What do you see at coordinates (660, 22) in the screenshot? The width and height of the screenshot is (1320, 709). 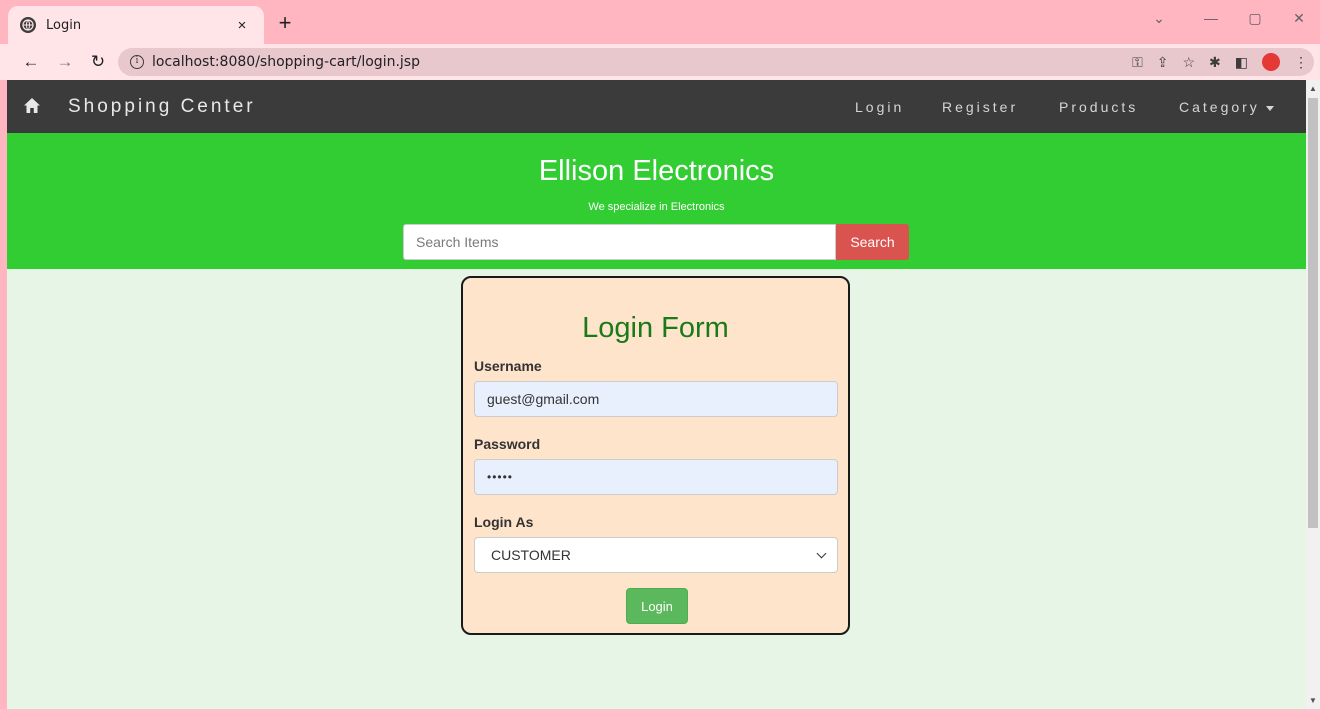 I see `browser-tab-strip: Login × + ⌄ — ▢ ✕` at bounding box center [660, 22].